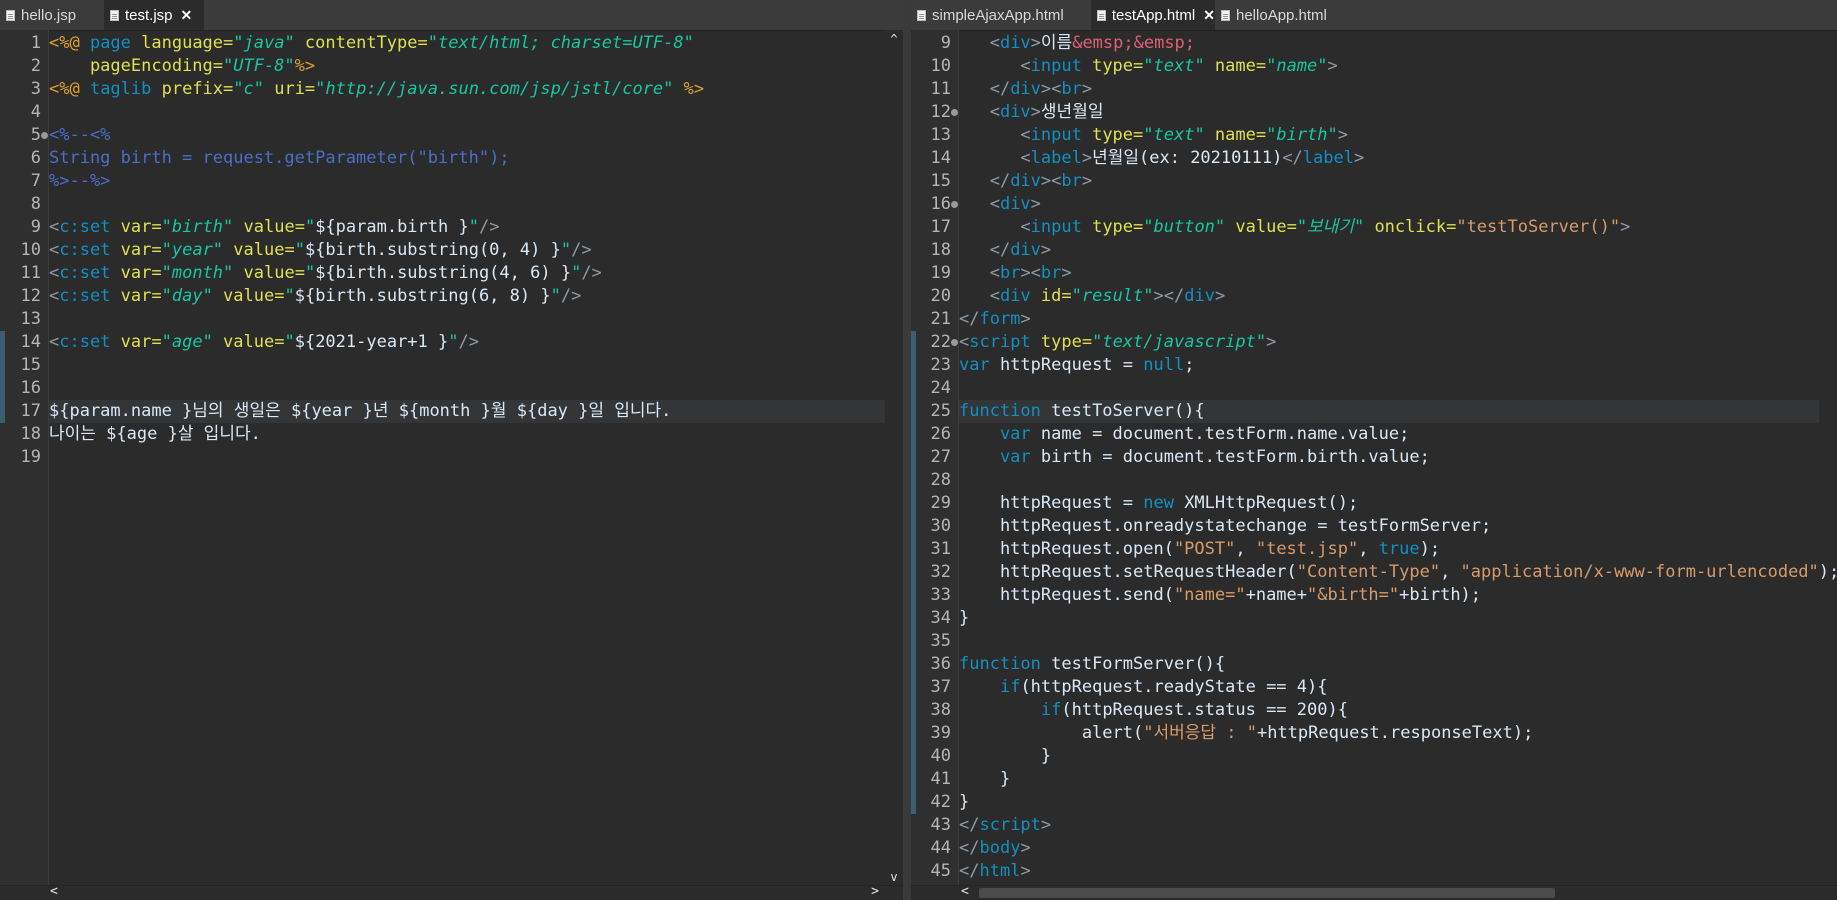 Image resolution: width=1837 pixels, height=900 pixels. What do you see at coordinates (1267, 893) in the screenshot?
I see `scrollbar-thumb` at bounding box center [1267, 893].